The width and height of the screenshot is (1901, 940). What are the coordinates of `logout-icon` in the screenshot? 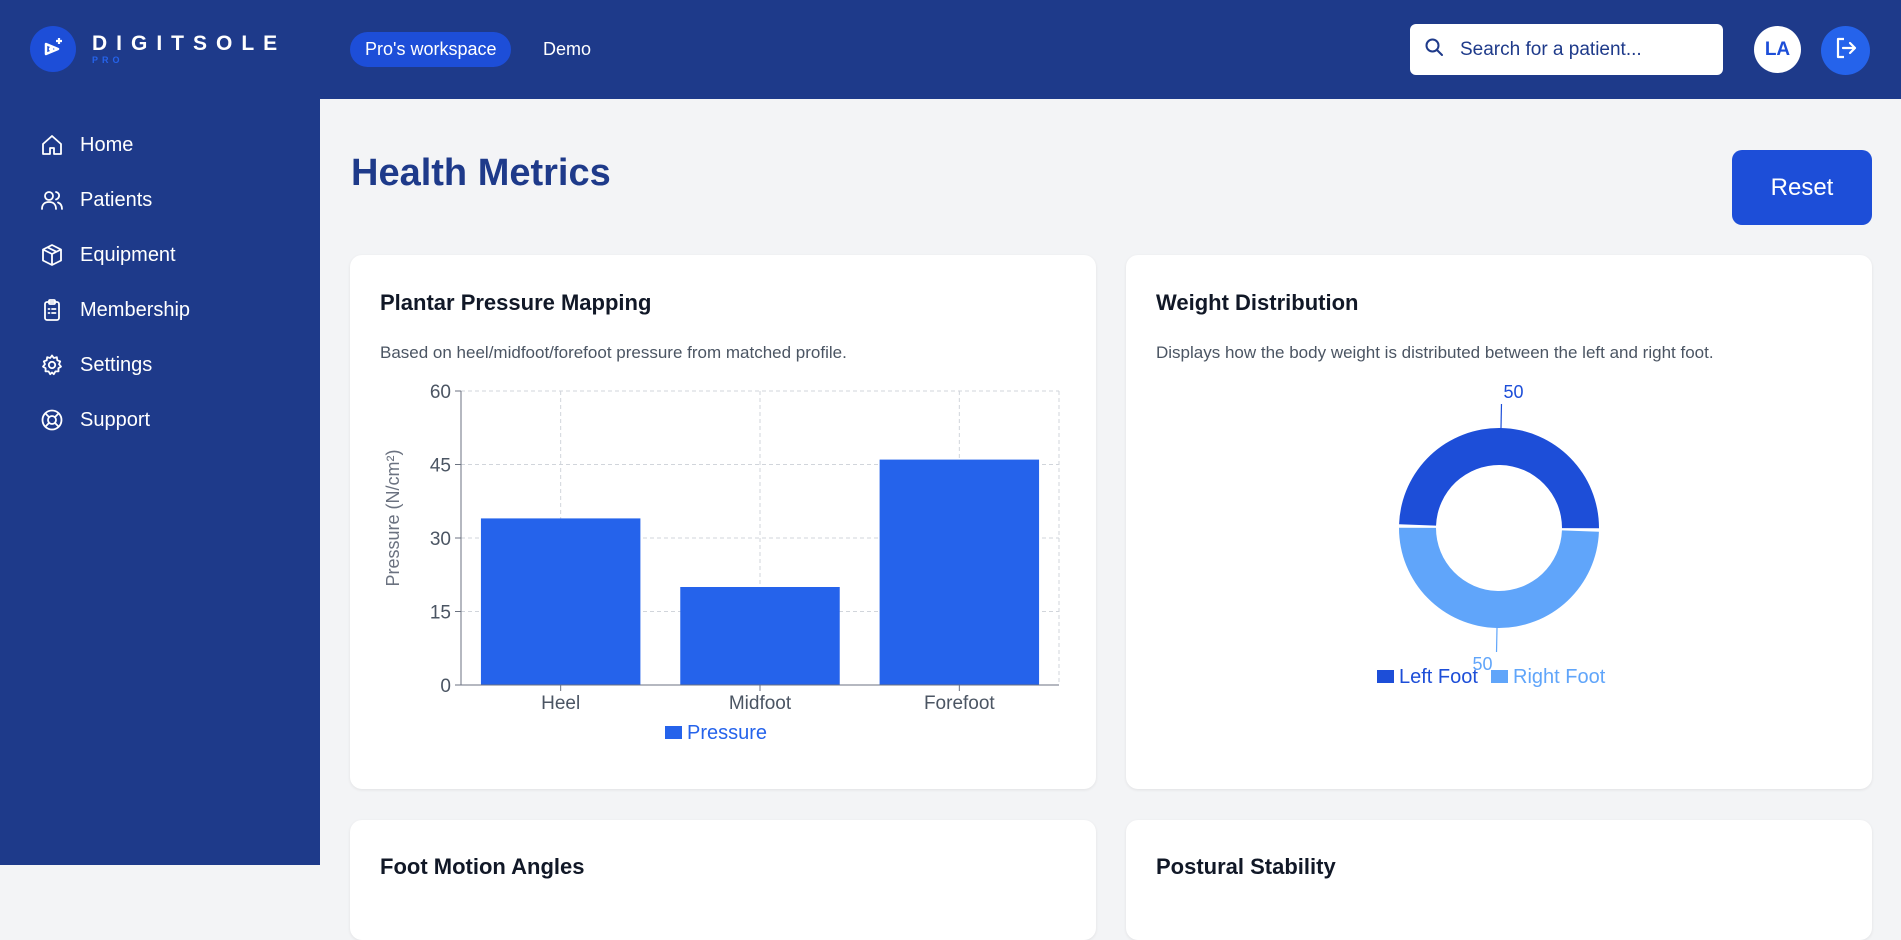 It's located at (1846, 50).